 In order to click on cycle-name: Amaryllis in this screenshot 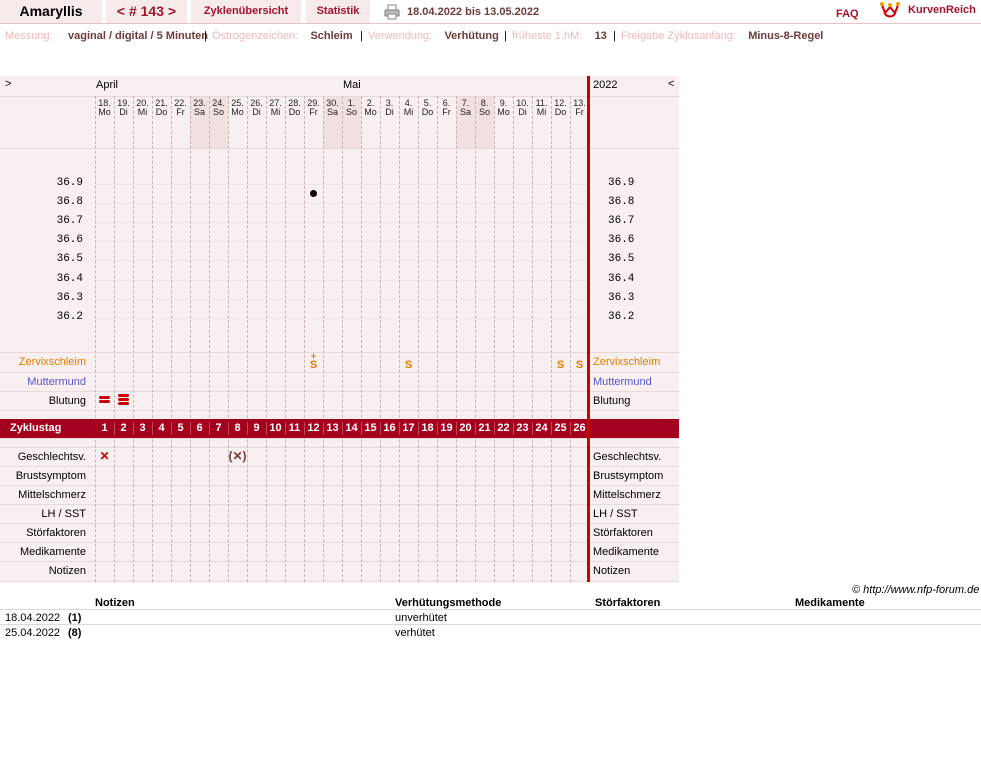, I will do `click(51, 11)`.